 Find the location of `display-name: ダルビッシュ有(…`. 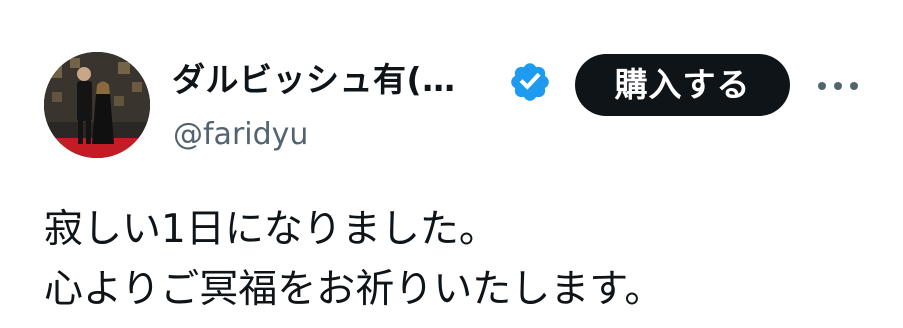

display-name: ダルビッシュ有(… is located at coordinates (314, 80).